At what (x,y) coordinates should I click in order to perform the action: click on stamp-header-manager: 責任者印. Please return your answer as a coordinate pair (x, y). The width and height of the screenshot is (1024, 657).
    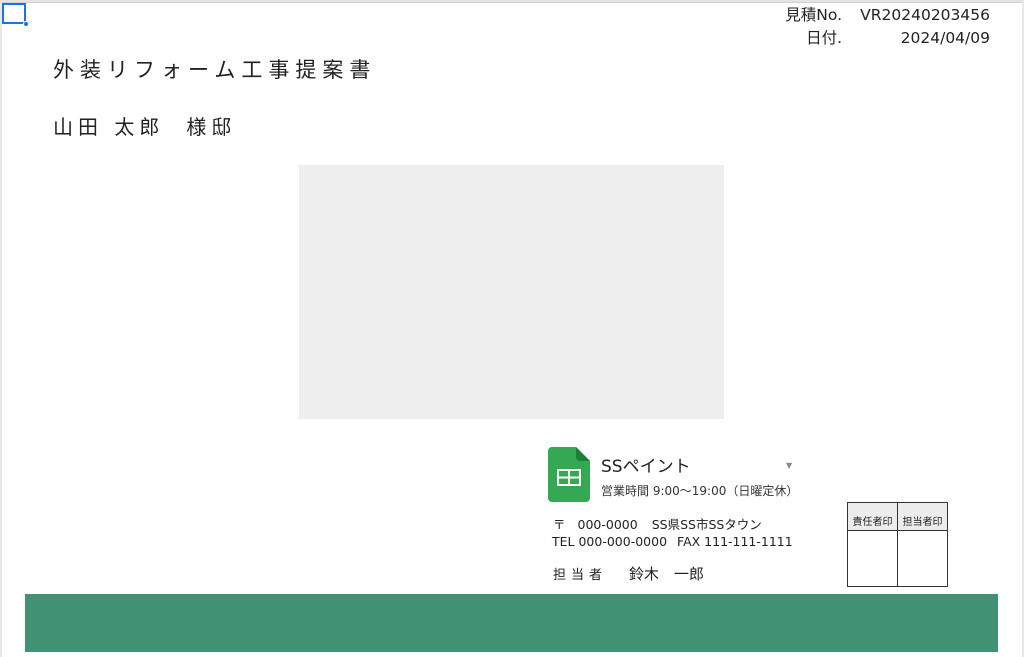
    Looking at the image, I should click on (872, 516).